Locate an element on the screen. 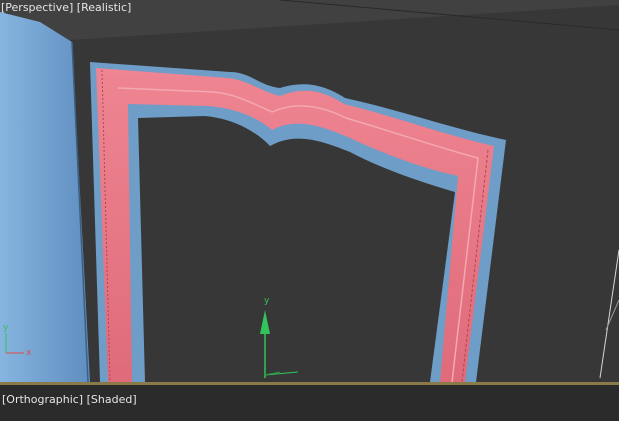 Image resolution: width=619 pixels, height=421 pixels. perspective-viewport-label: [Perspective] [Realistic] is located at coordinates (66, 7).